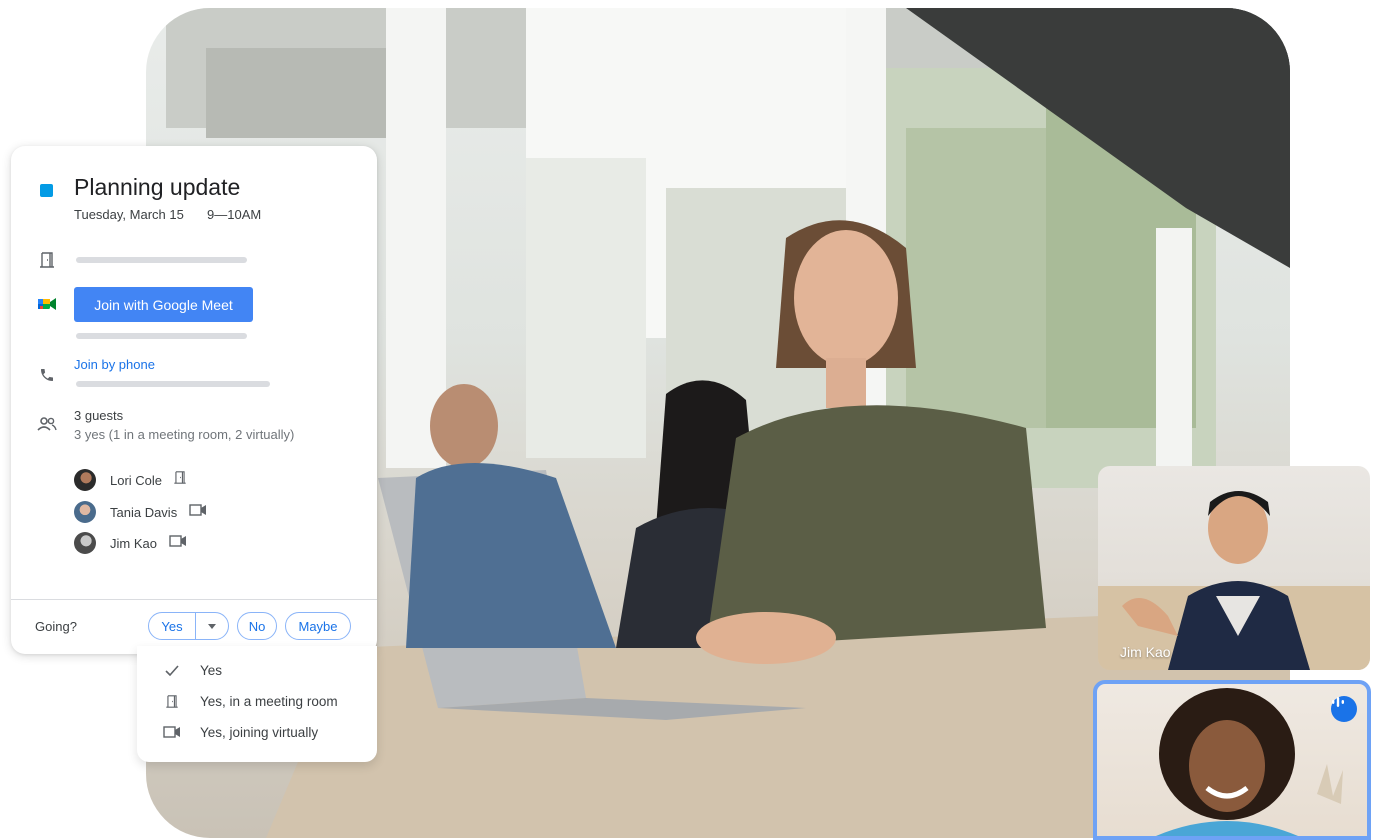 The image size is (1376, 840). What do you see at coordinates (133, 543) in the screenshot?
I see `guest-name: Jim Kao` at bounding box center [133, 543].